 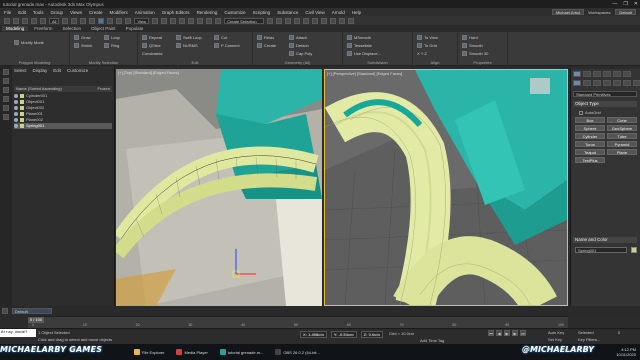 What do you see at coordinates (77, 70) in the screenshot?
I see `se-menu-customize: Customize` at bounding box center [77, 70].